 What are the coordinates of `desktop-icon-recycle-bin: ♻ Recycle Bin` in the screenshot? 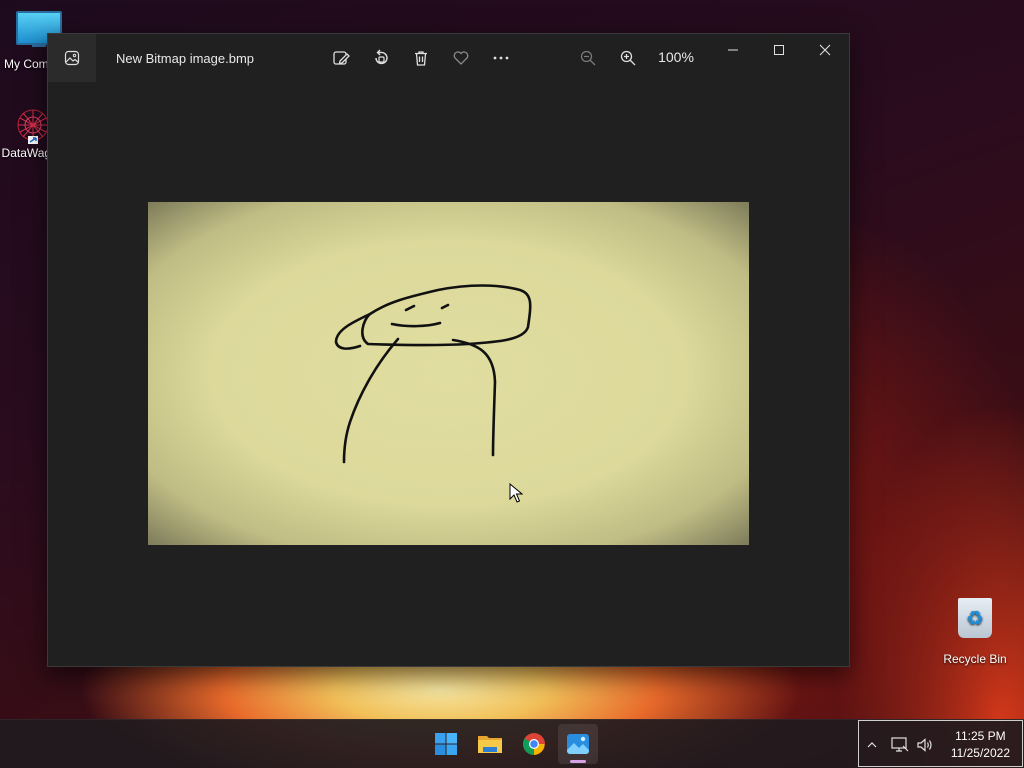 It's located at (975, 632).